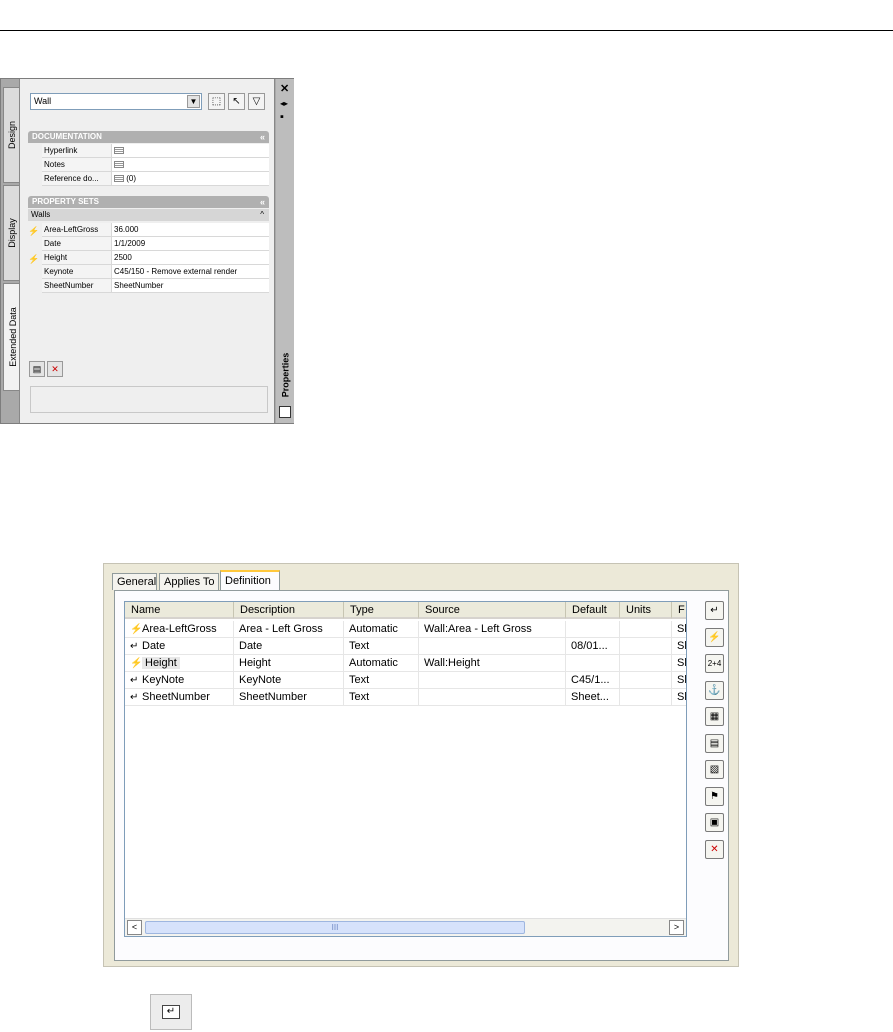  I want to click on filter-button: ▽, so click(256, 101).